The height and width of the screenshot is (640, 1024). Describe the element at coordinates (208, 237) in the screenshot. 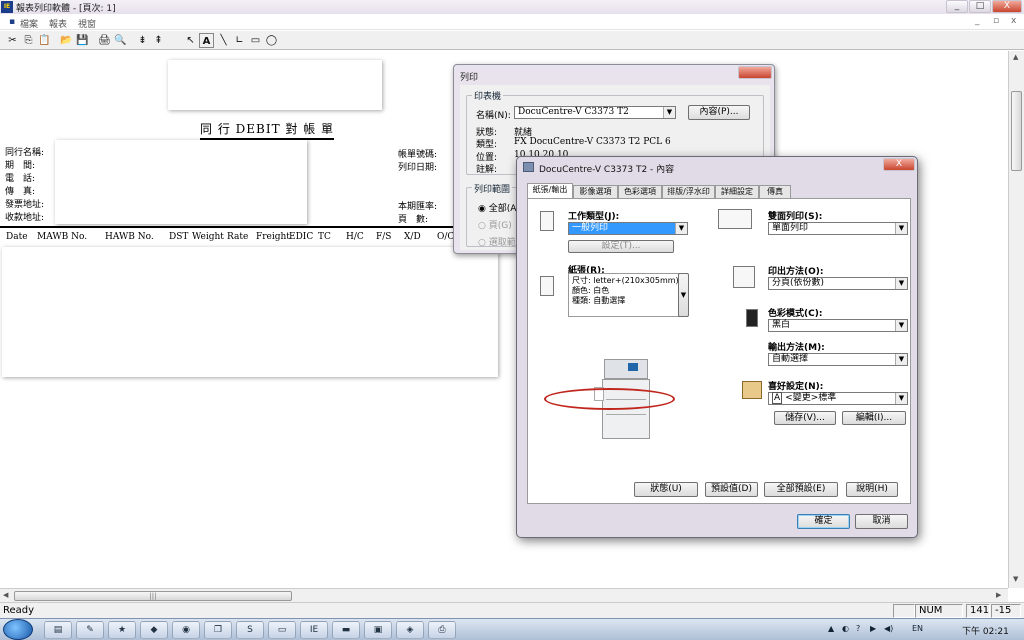

I see `col-weight: Weight` at that location.